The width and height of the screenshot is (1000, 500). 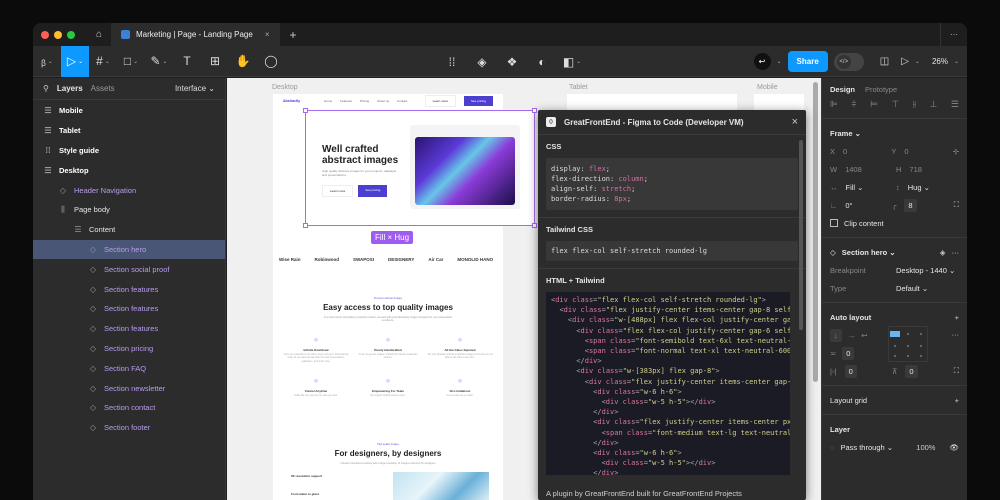 What do you see at coordinates (452, 61) in the screenshot?
I see `auto-layout-grid-icon: ⁞⁞` at bounding box center [452, 61].